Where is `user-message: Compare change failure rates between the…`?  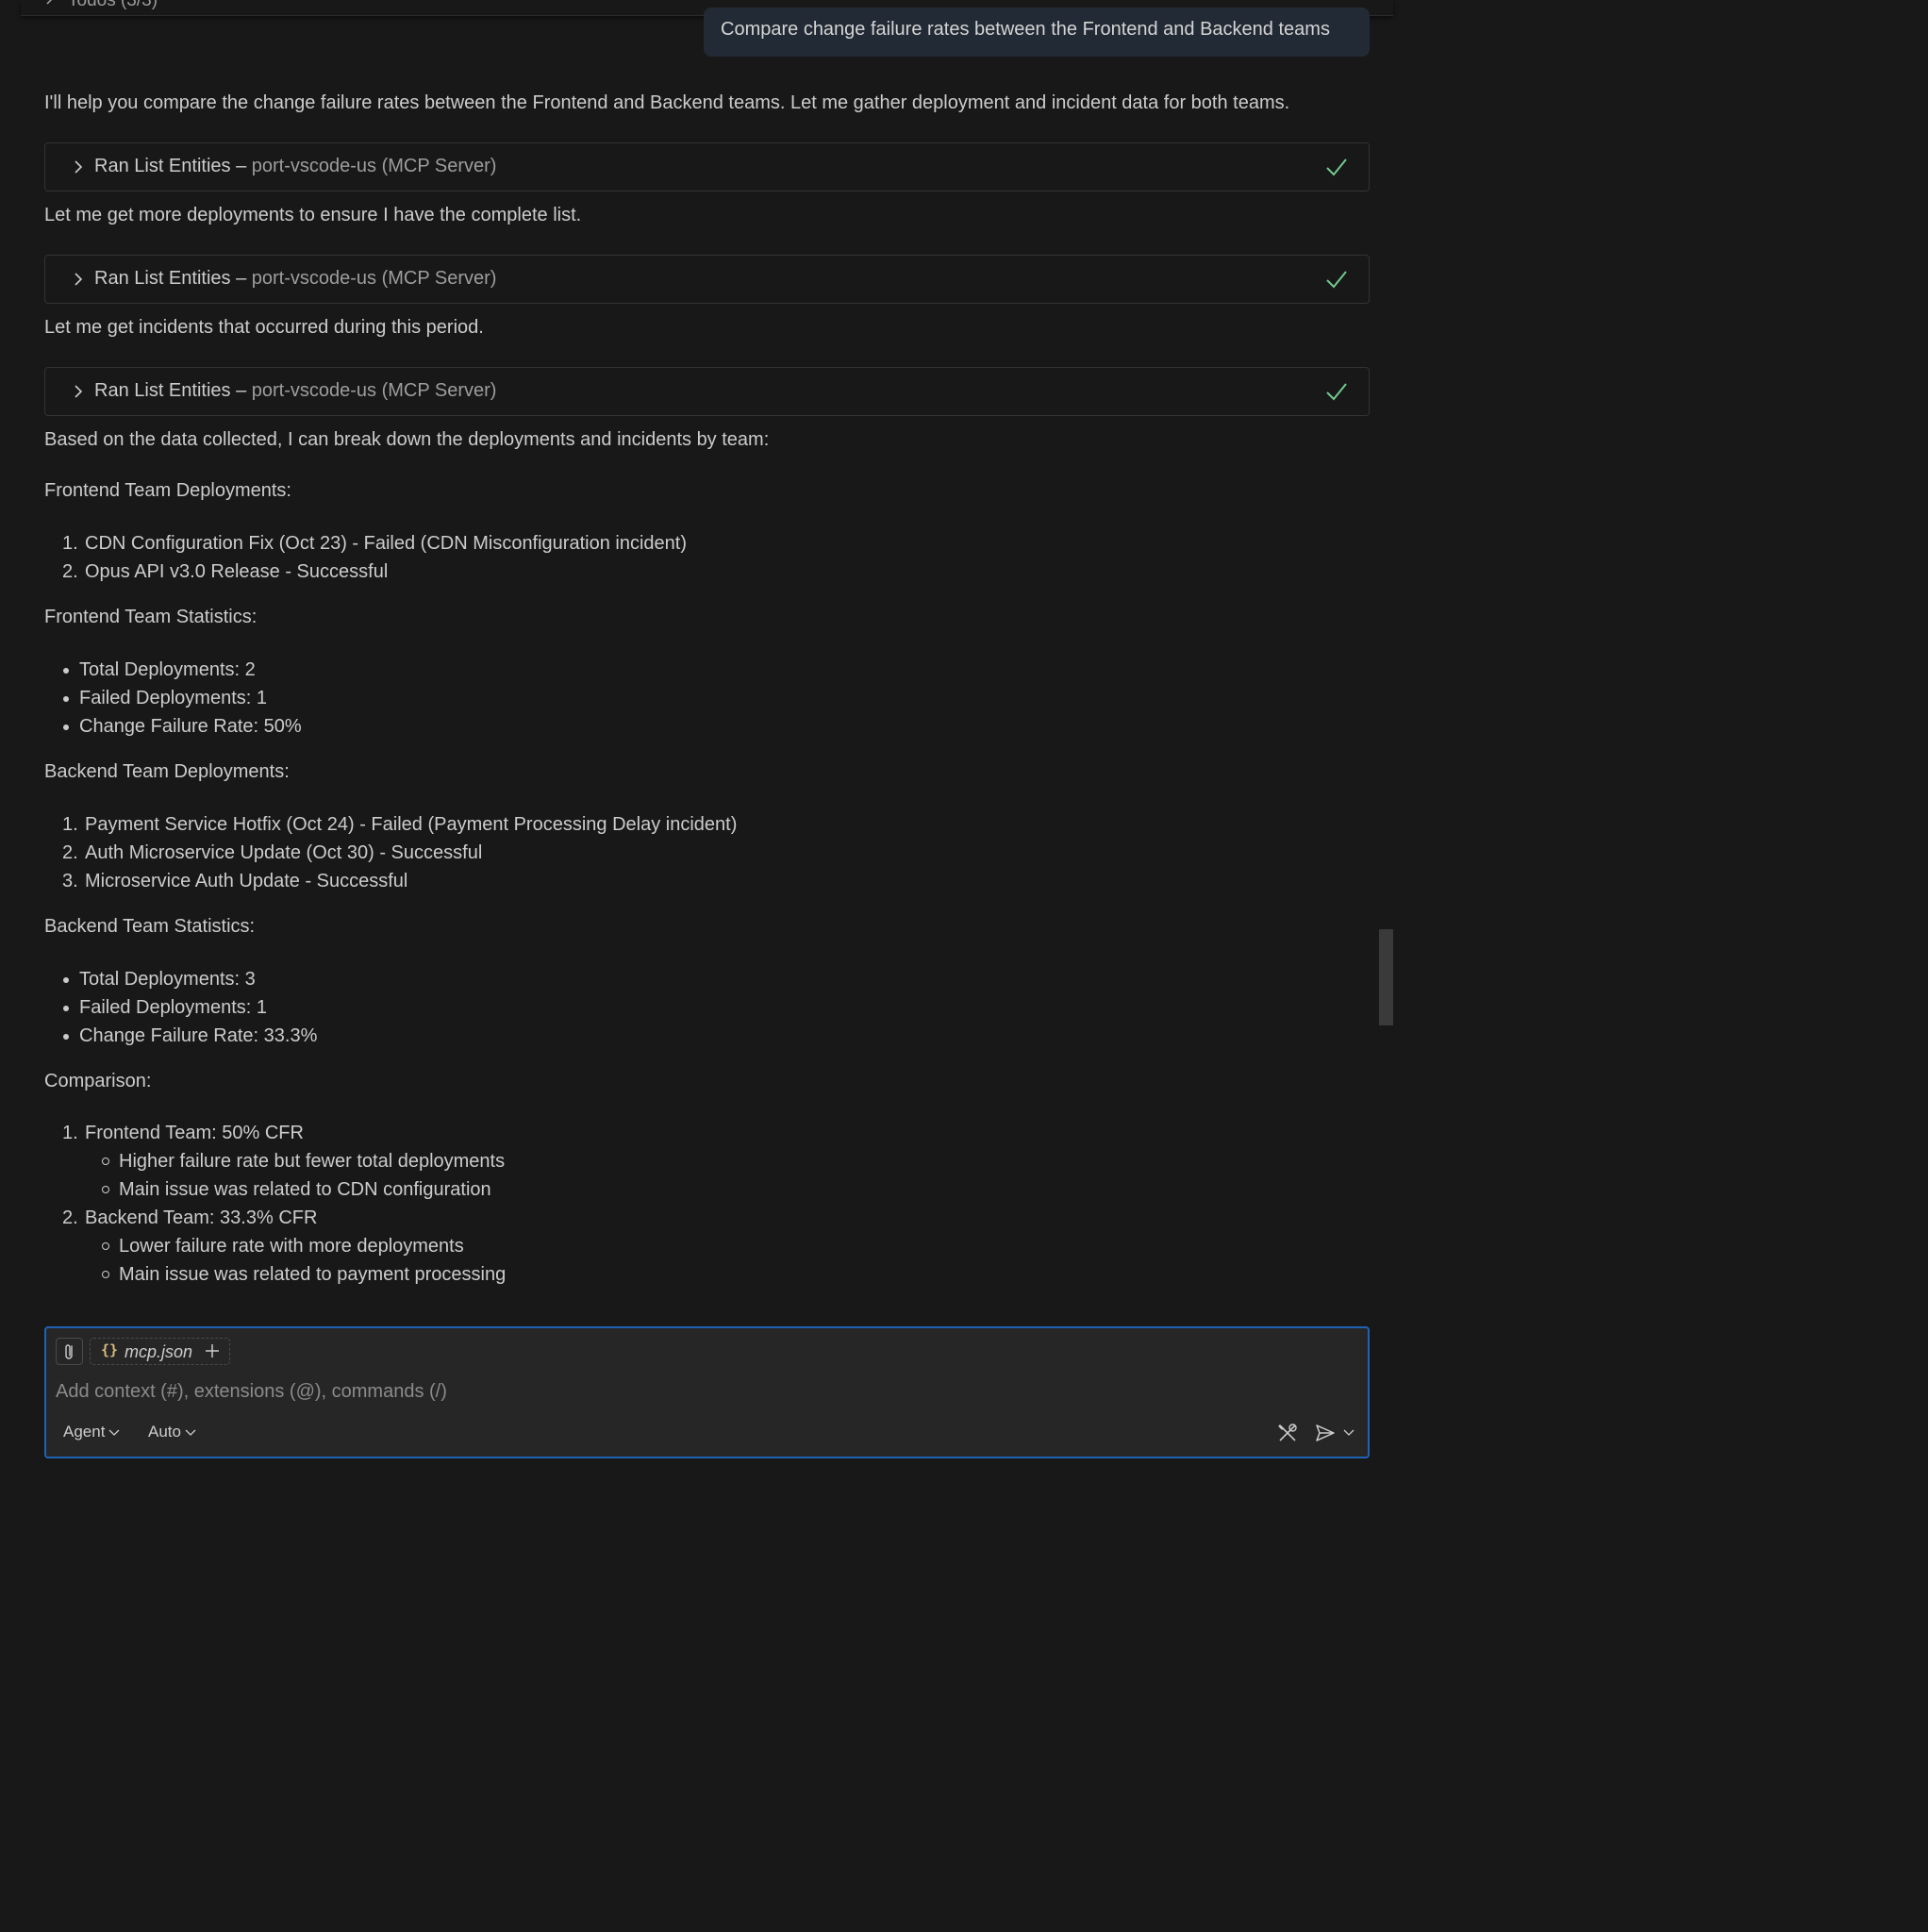 user-message: Compare change failure rates between the… is located at coordinates (1037, 33).